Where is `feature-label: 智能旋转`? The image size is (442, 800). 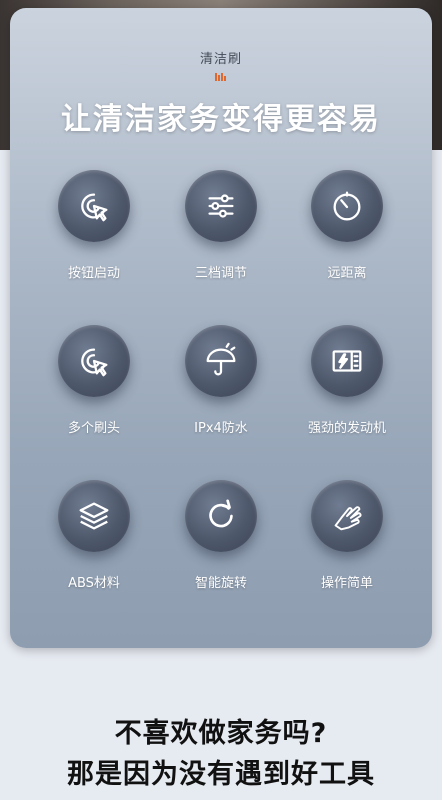 feature-label: 智能旋转 is located at coordinates (220, 583).